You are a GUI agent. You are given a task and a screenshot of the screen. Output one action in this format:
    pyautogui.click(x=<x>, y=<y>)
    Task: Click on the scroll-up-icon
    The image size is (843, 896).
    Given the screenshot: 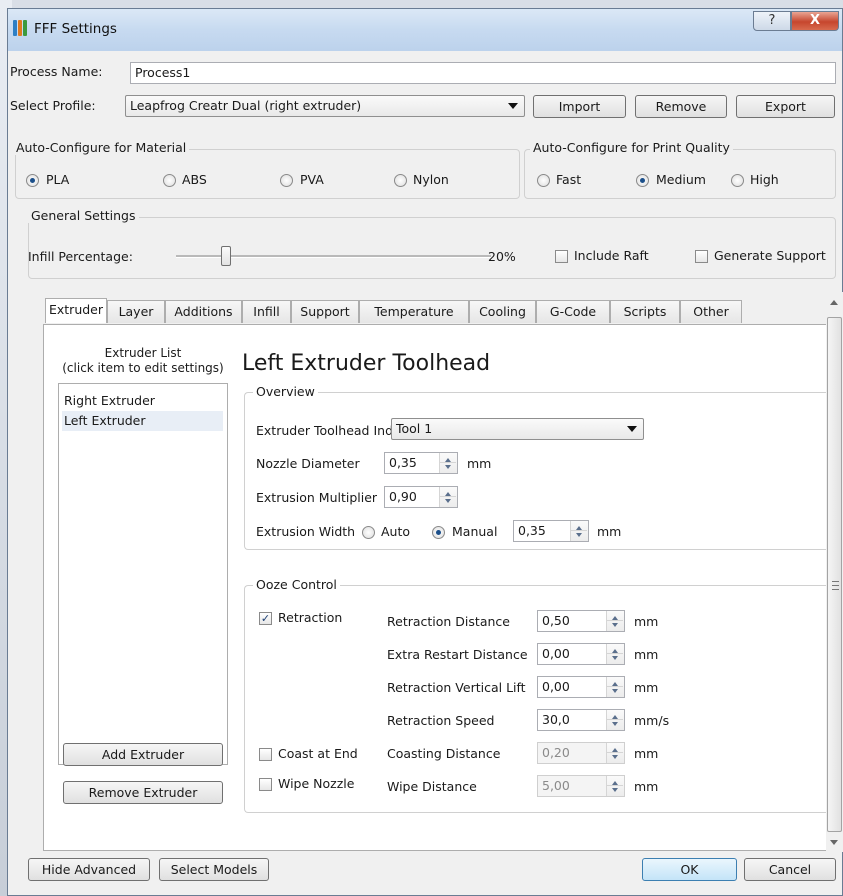 What is the action you would take?
    pyautogui.click(x=834, y=302)
    